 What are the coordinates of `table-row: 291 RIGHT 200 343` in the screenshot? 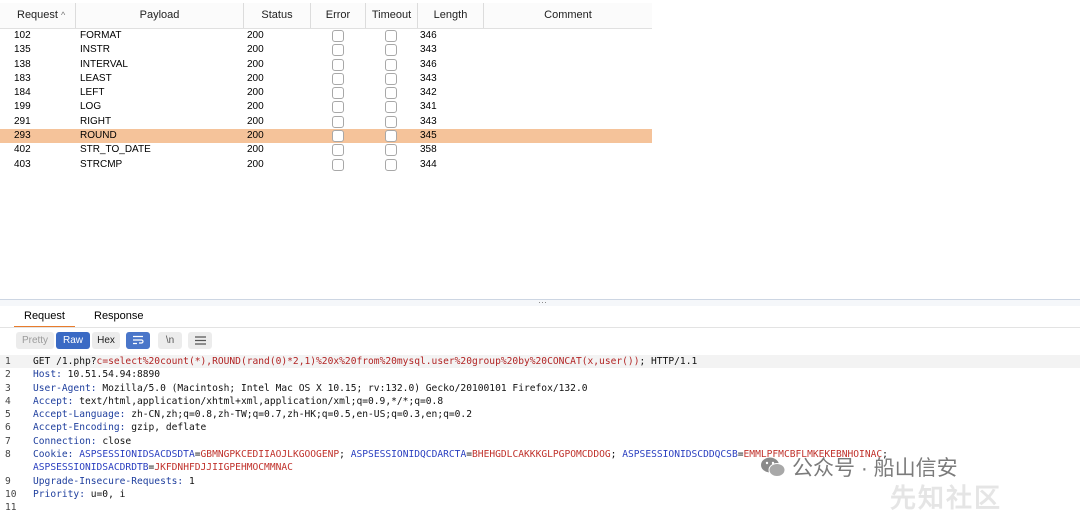 It's located at (326, 122).